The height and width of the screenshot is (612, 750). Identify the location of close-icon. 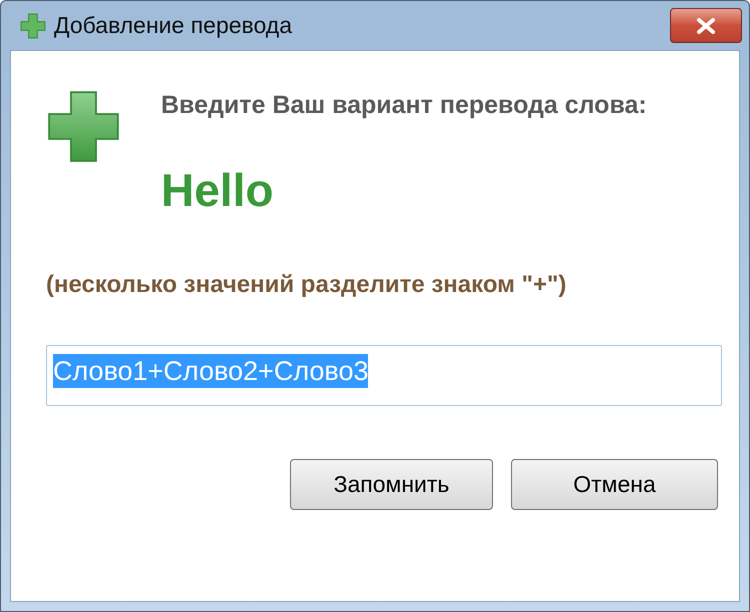
(706, 26).